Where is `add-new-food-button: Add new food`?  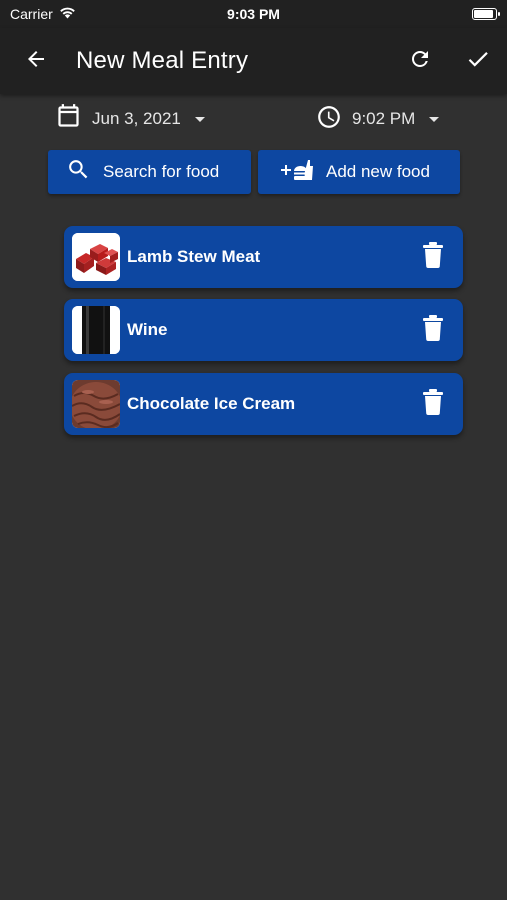
add-new-food-button: Add new food is located at coordinates (359, 172).